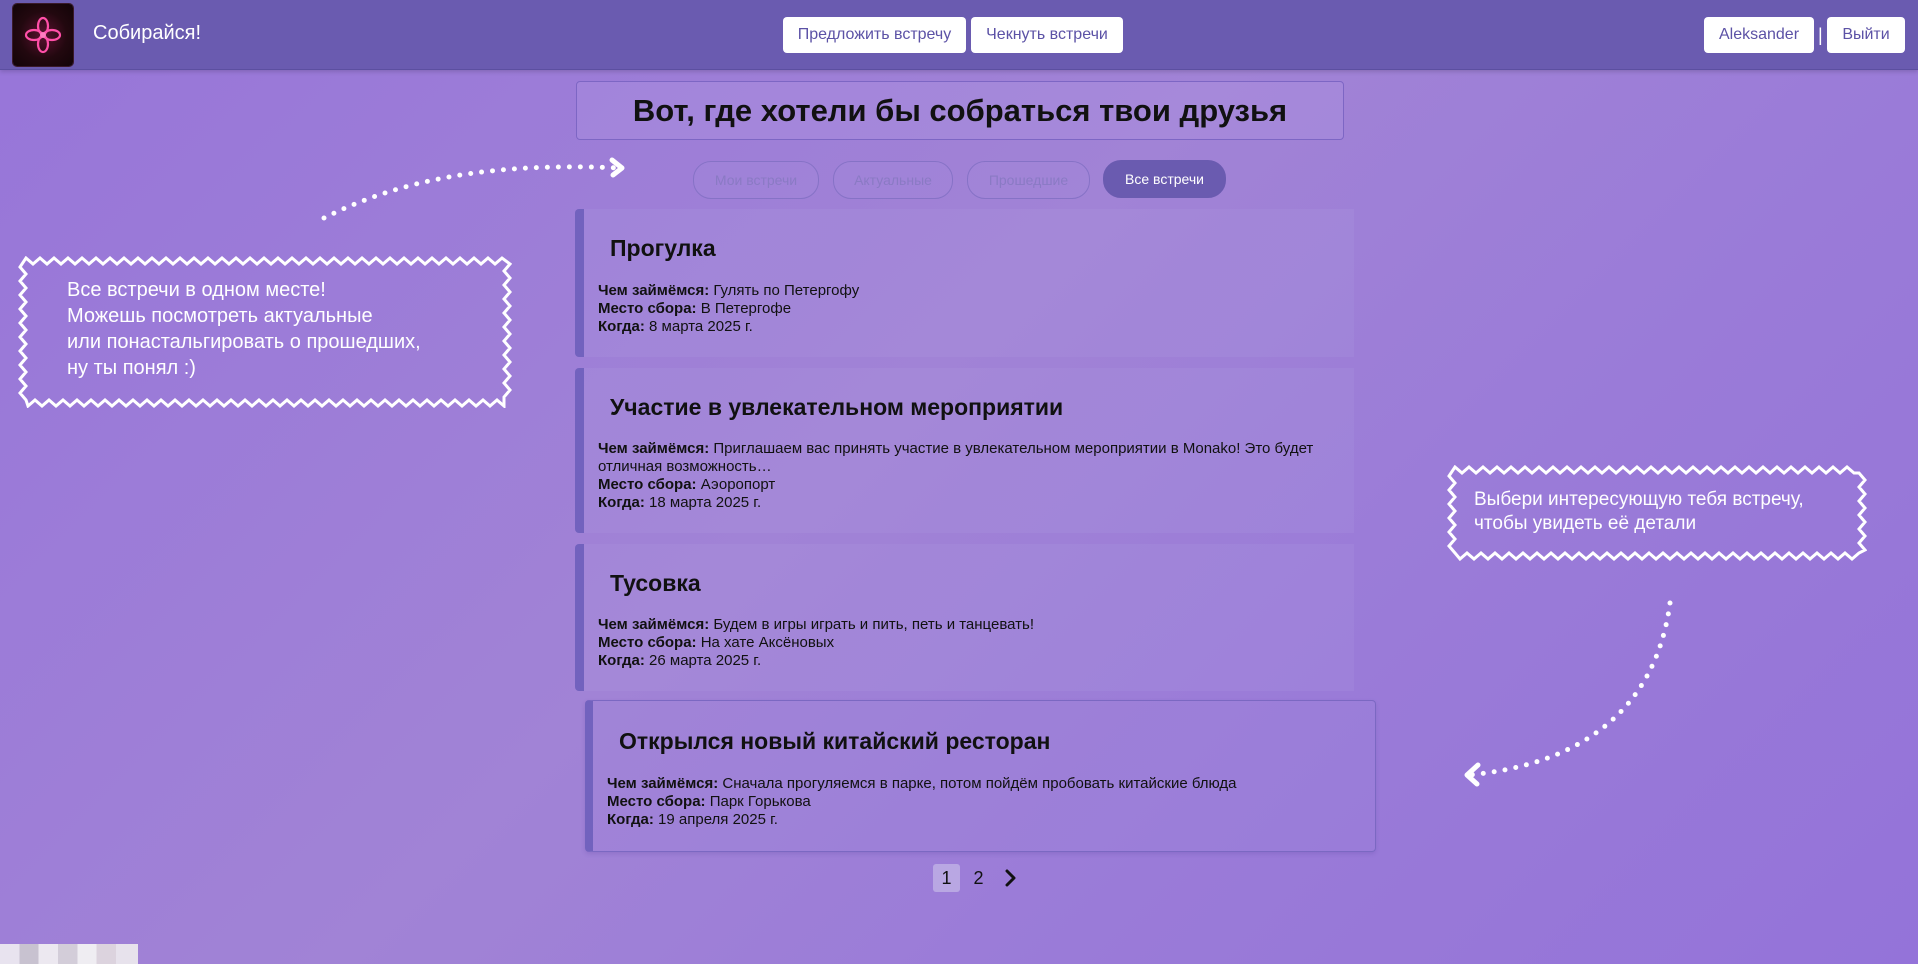 The image size is (1918, 964). What do you see at coordinates (1568, 693) in the screenshot?
I see `dotted-arrow-left-icon` at bounding box center [1568, 693].